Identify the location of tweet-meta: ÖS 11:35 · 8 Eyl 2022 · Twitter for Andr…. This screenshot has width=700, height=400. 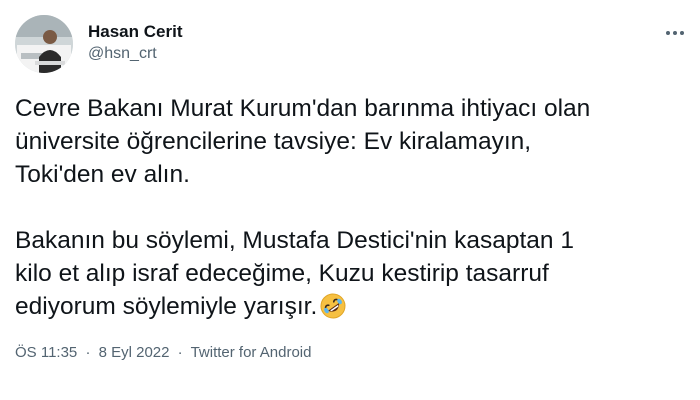
(163, 353).